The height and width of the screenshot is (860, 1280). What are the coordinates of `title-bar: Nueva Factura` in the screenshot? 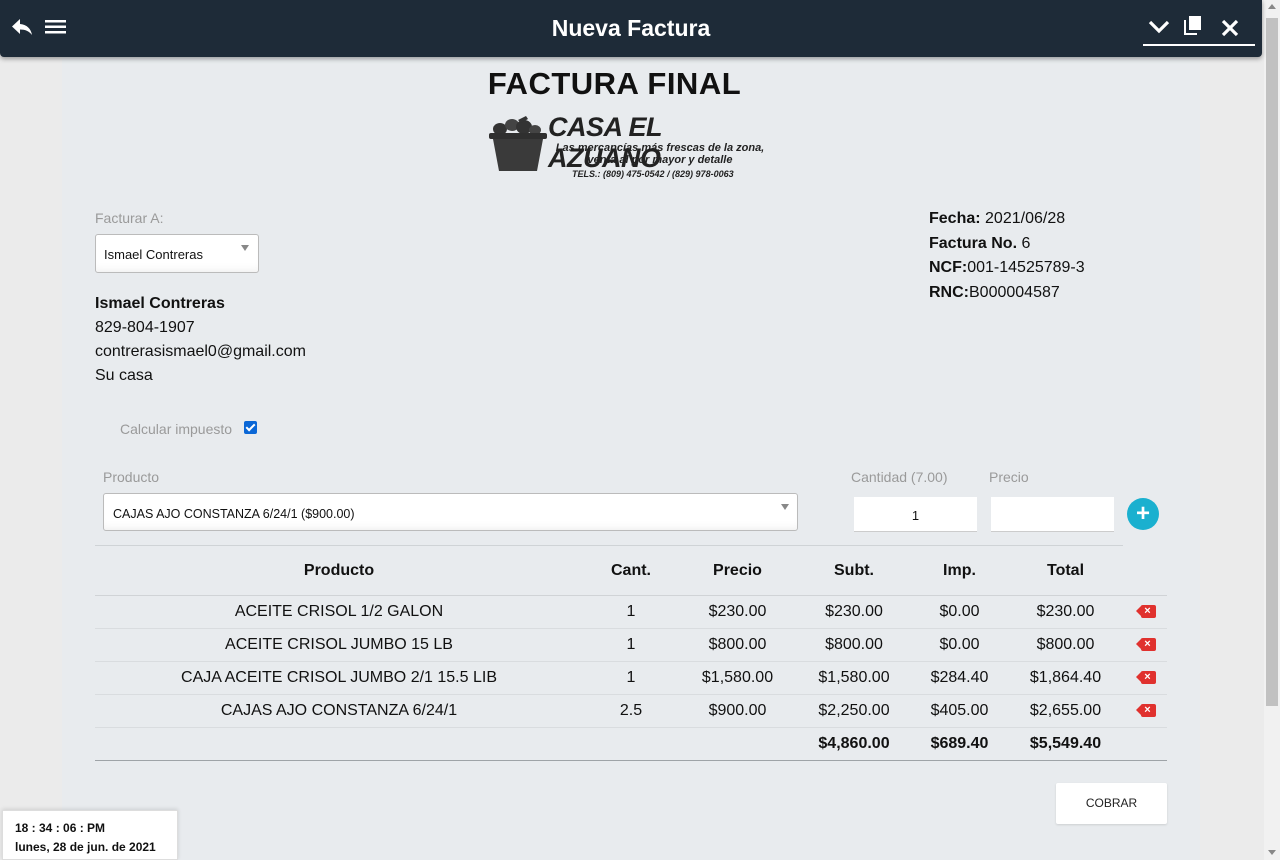 It's located at (631, 28).